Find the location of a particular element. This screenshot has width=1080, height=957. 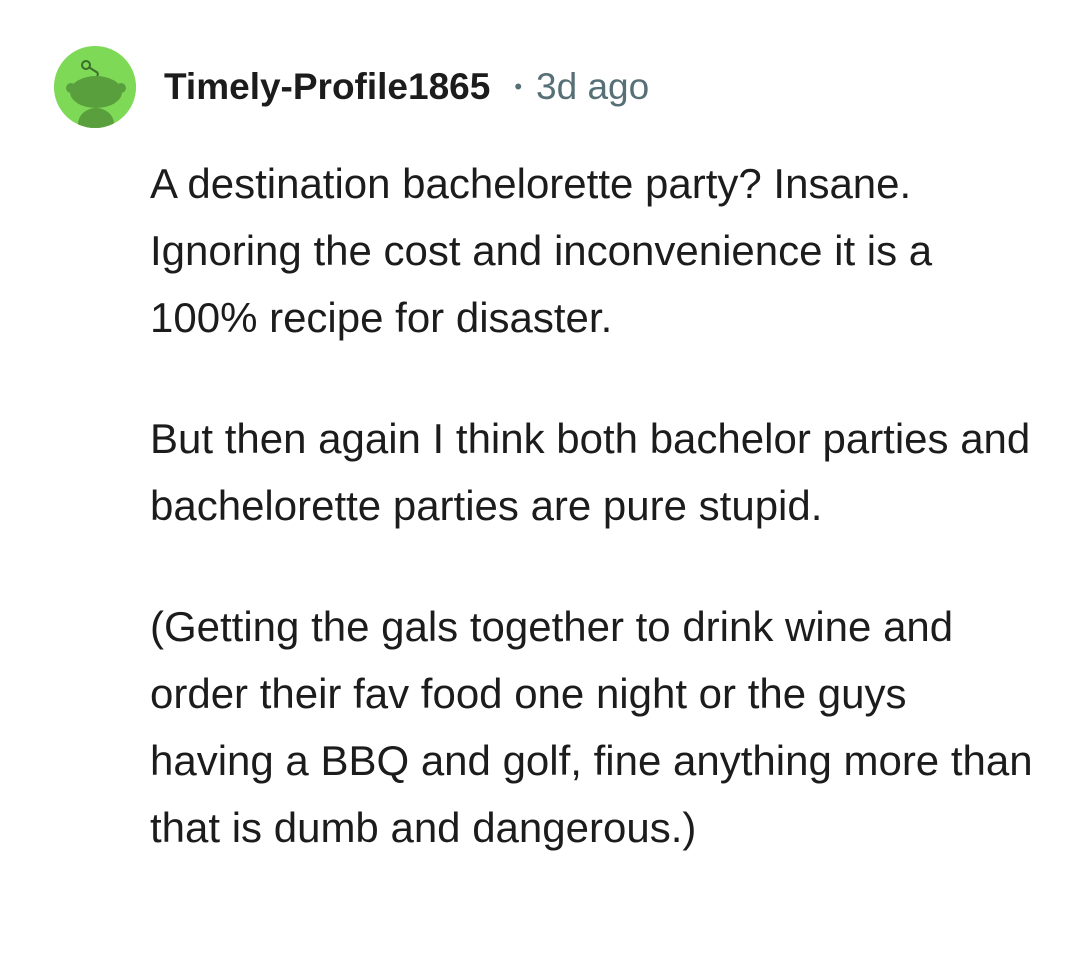

snoo-avatar-icon is located at coordinates (95, 87).